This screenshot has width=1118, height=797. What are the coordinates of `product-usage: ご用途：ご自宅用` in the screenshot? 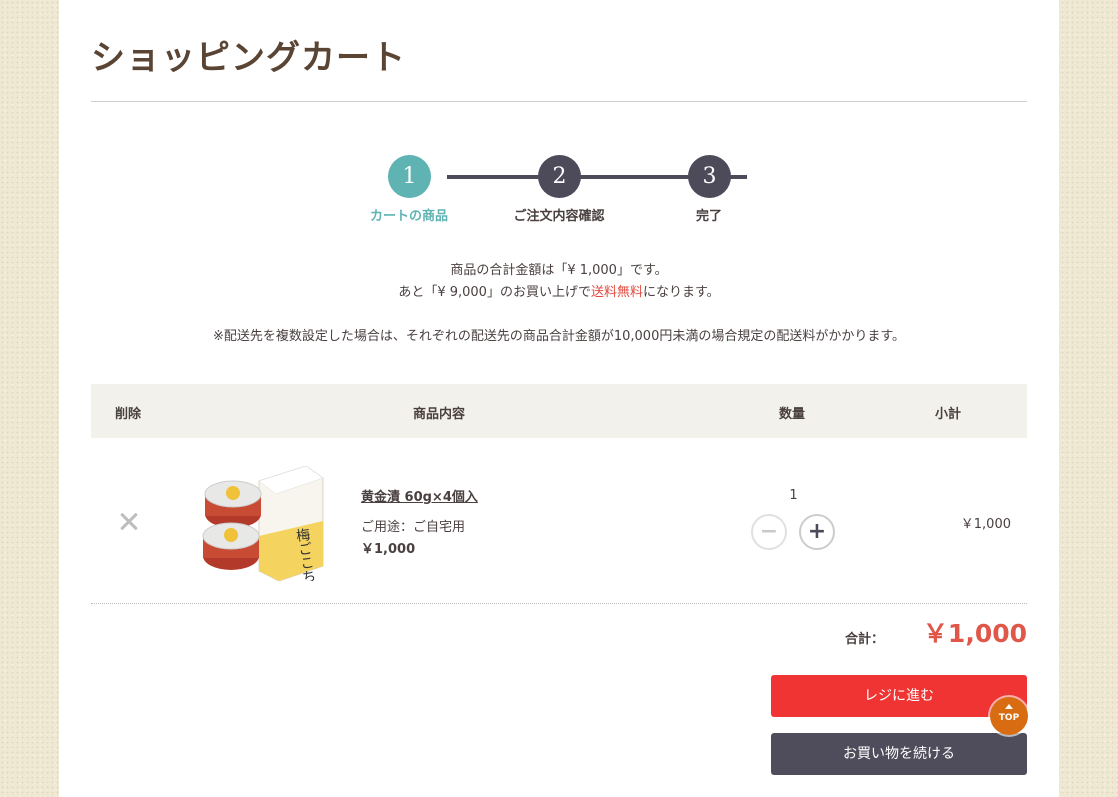 It's located at (413, 527).